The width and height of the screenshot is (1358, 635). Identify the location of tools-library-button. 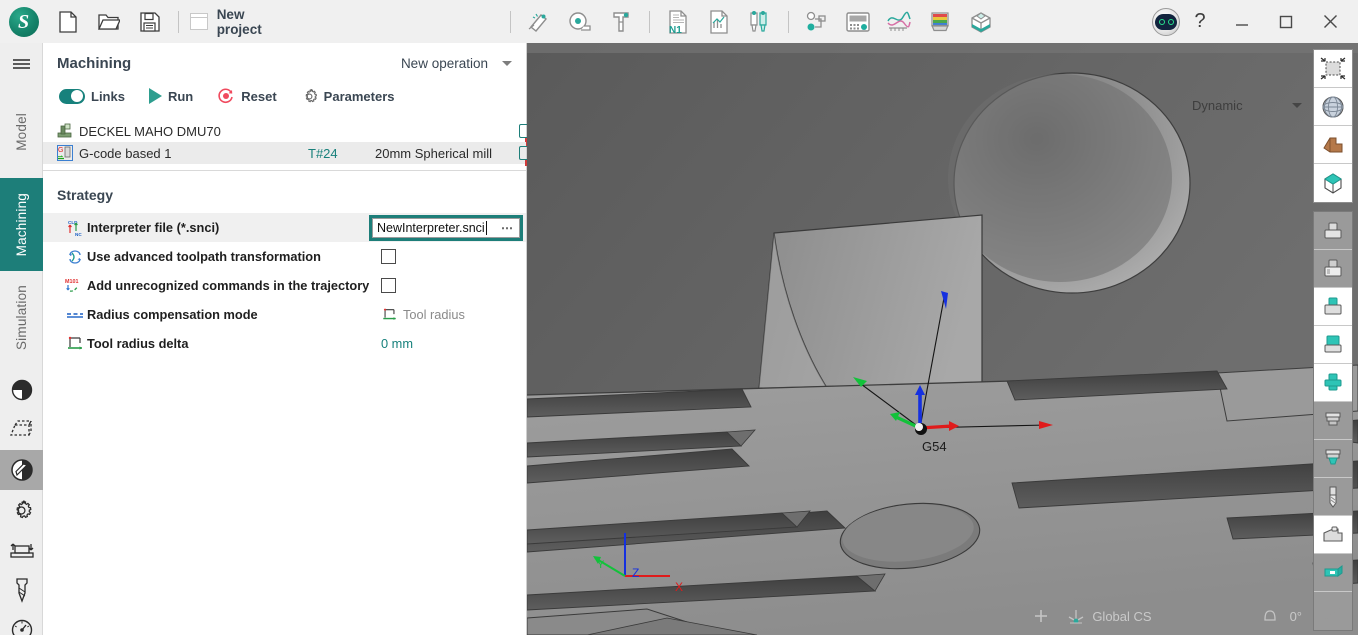
(759, 21).